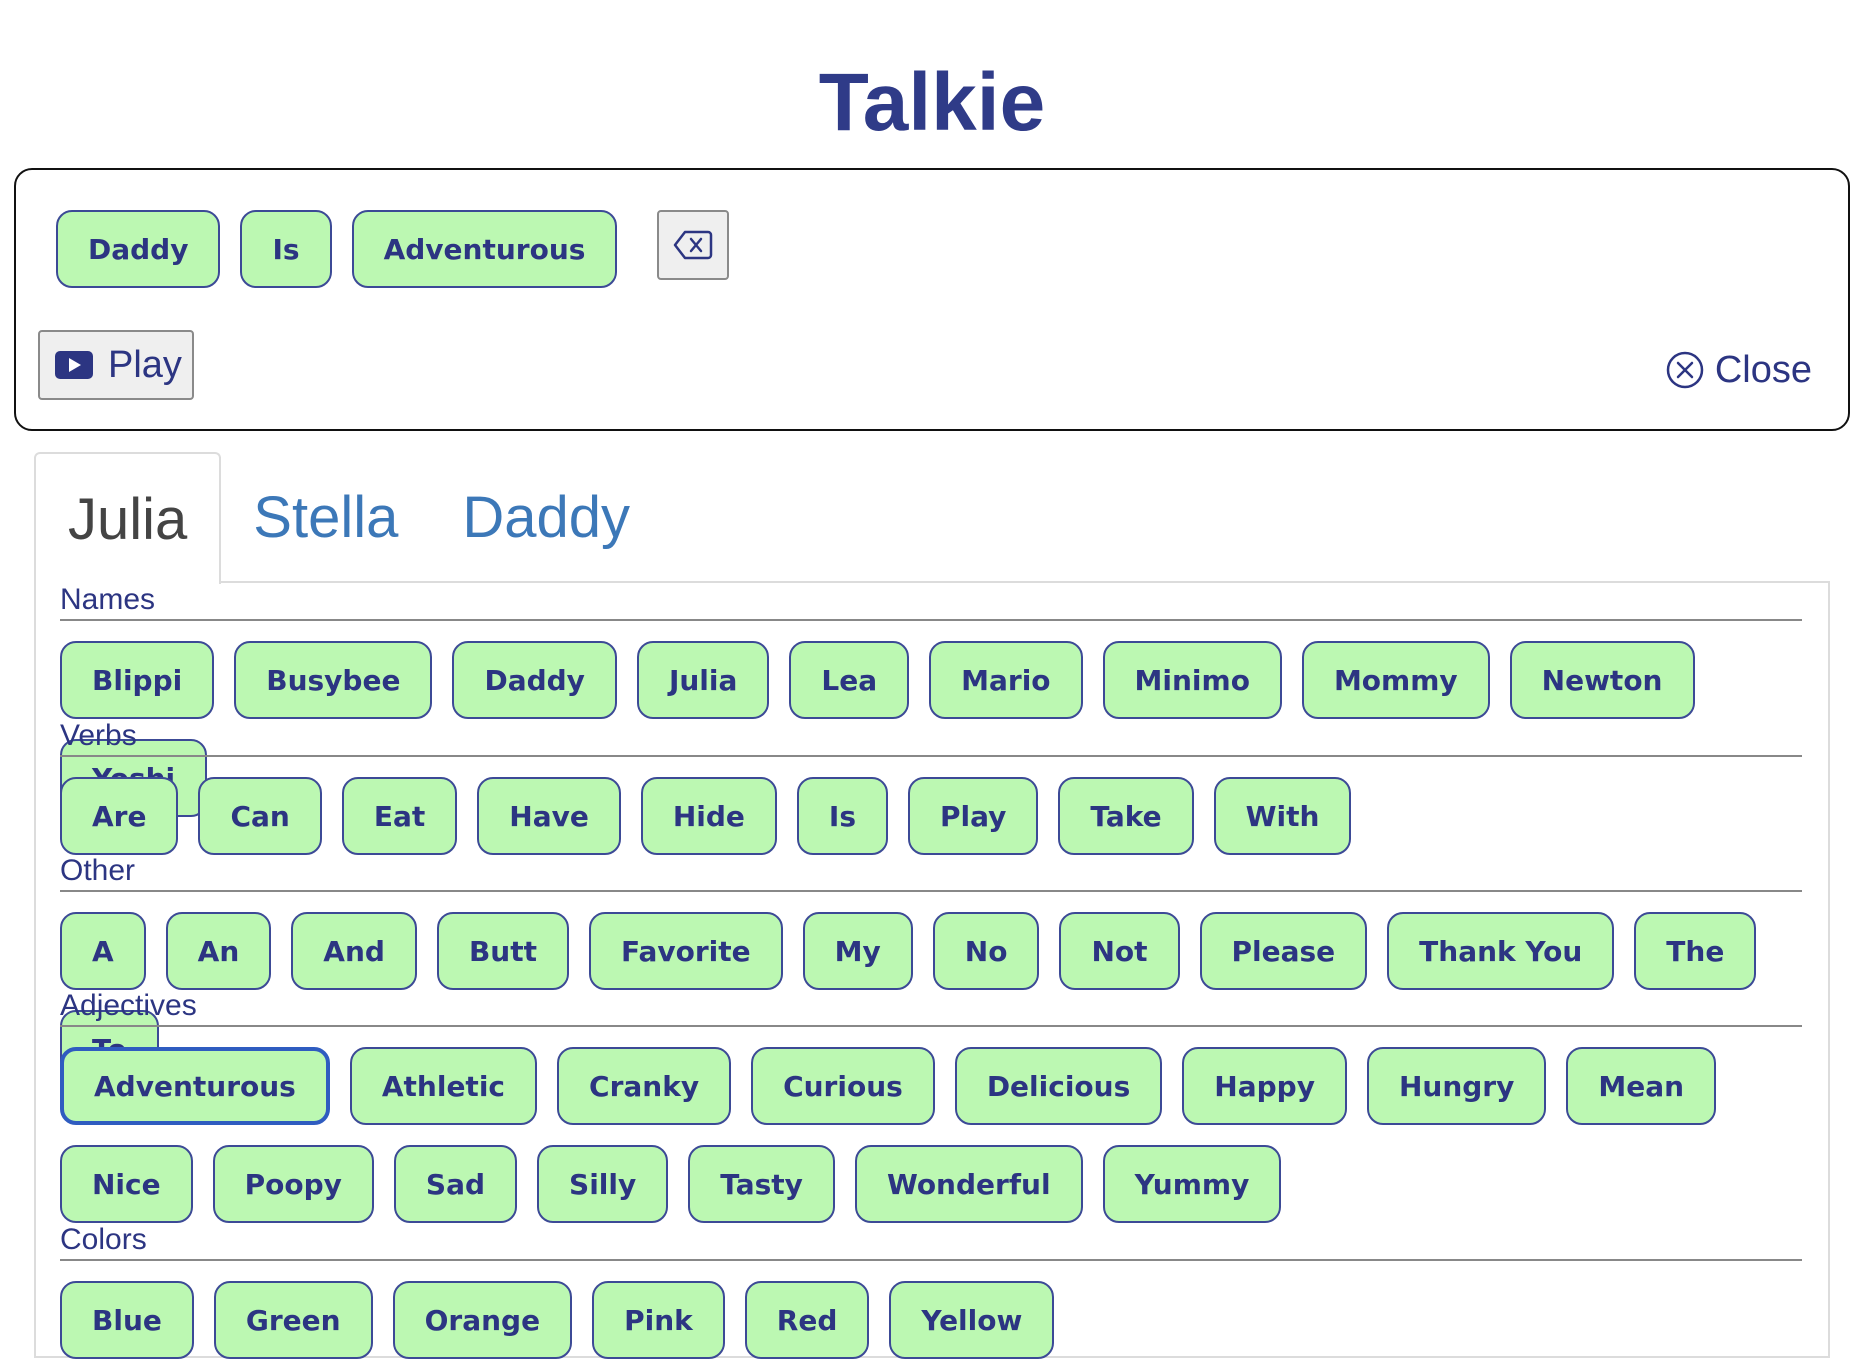 The image size is (1864, 1366). Describe the element at coordinates (1282, 816) in the screenshot. I see `word-chip: With` at that location.